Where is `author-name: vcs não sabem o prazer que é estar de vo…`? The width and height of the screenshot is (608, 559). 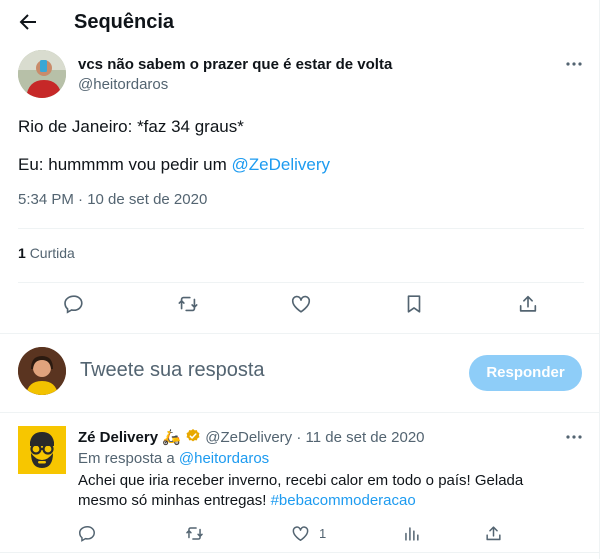 author-name: vcs não sabem o prazer que é estar de vo… is located at coordinates (235, 64).